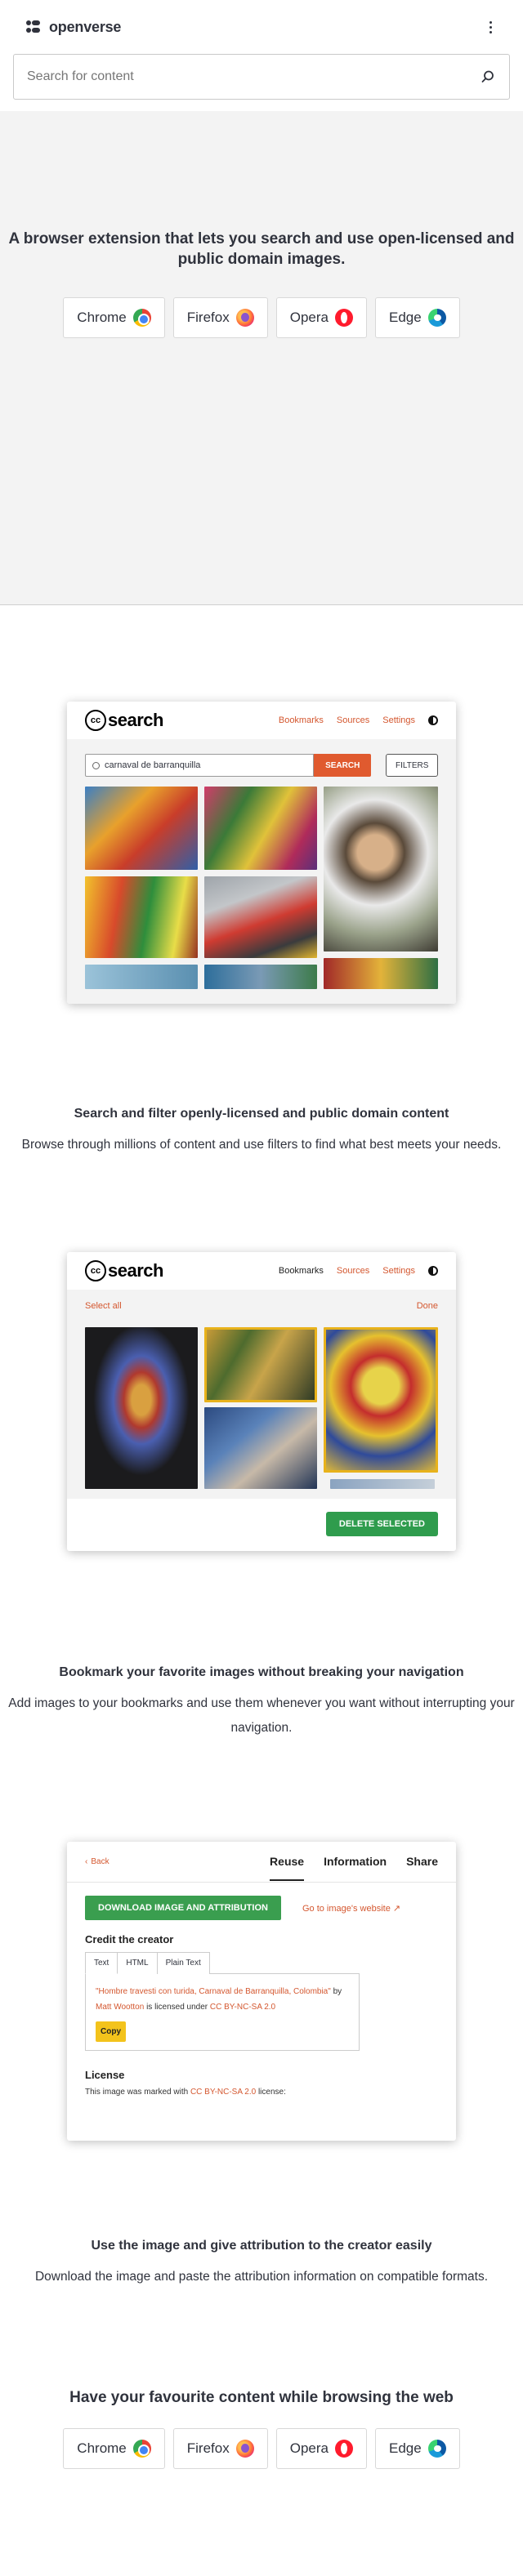  What do you see at coordinates (102, 317) in the screenshot?
I see `browser-label: Chrome` at bounding box center [102, 317].